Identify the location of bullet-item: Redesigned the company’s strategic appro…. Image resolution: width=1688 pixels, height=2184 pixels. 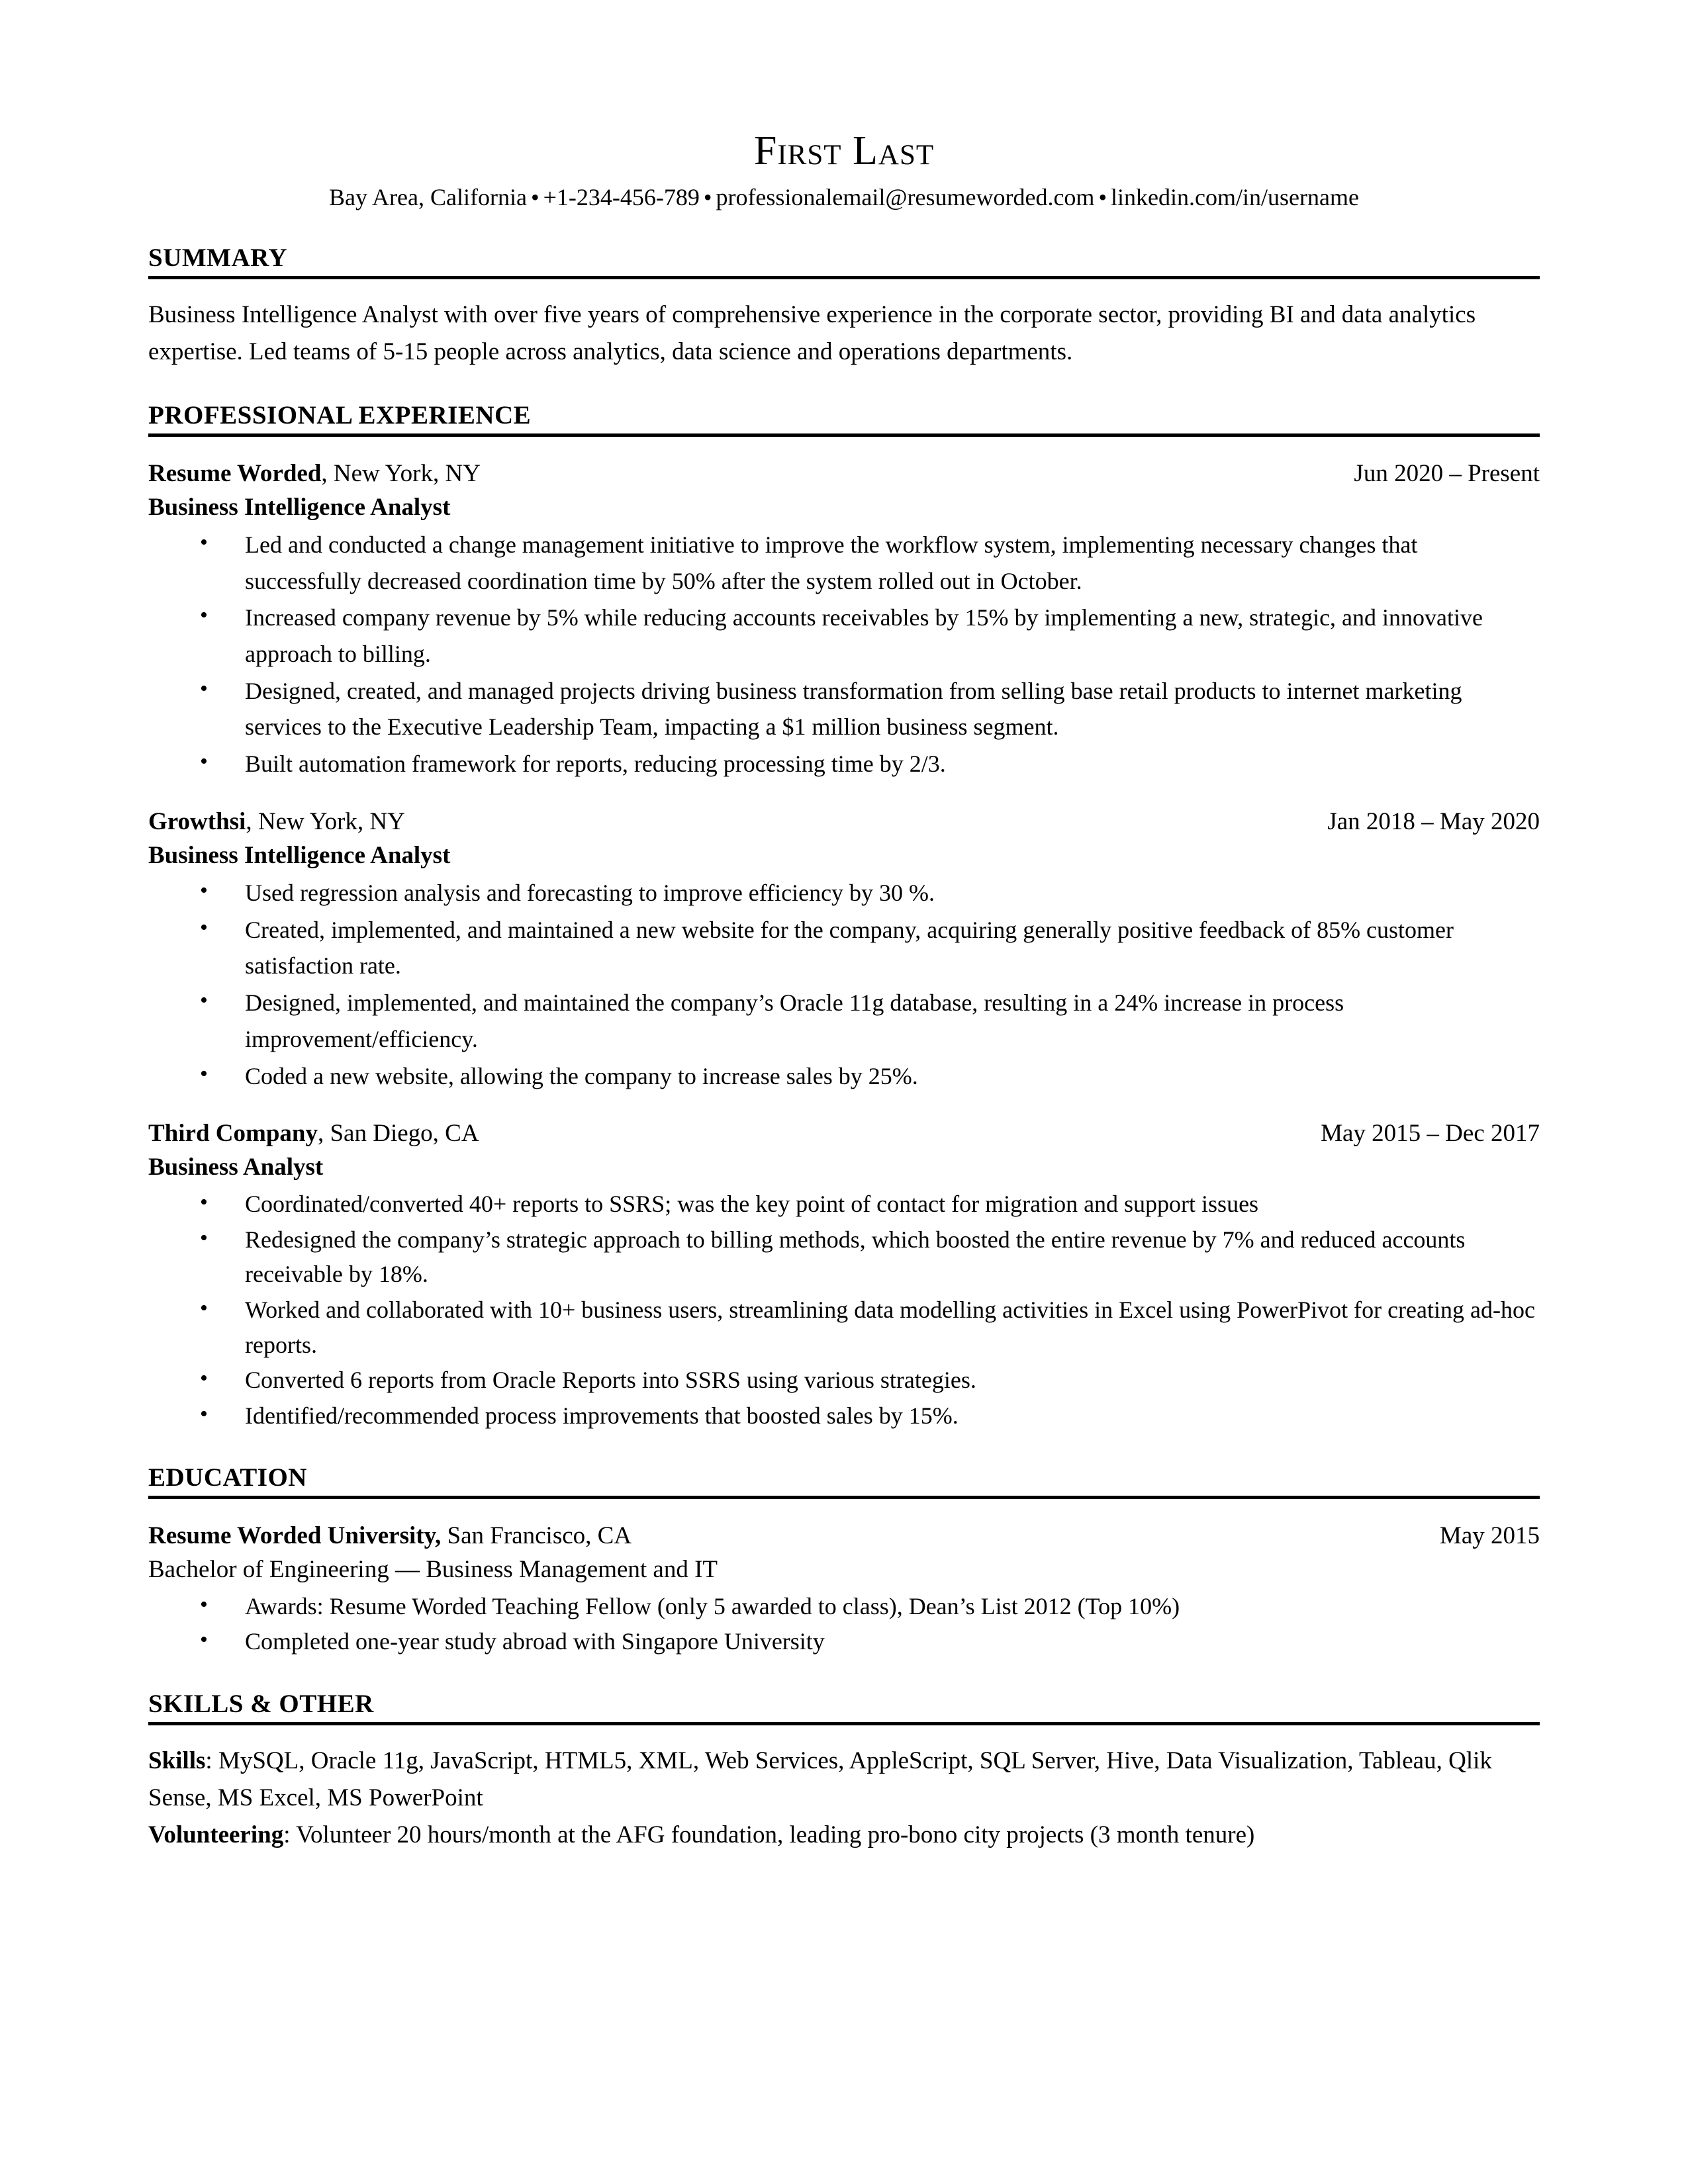
(844, 1256).